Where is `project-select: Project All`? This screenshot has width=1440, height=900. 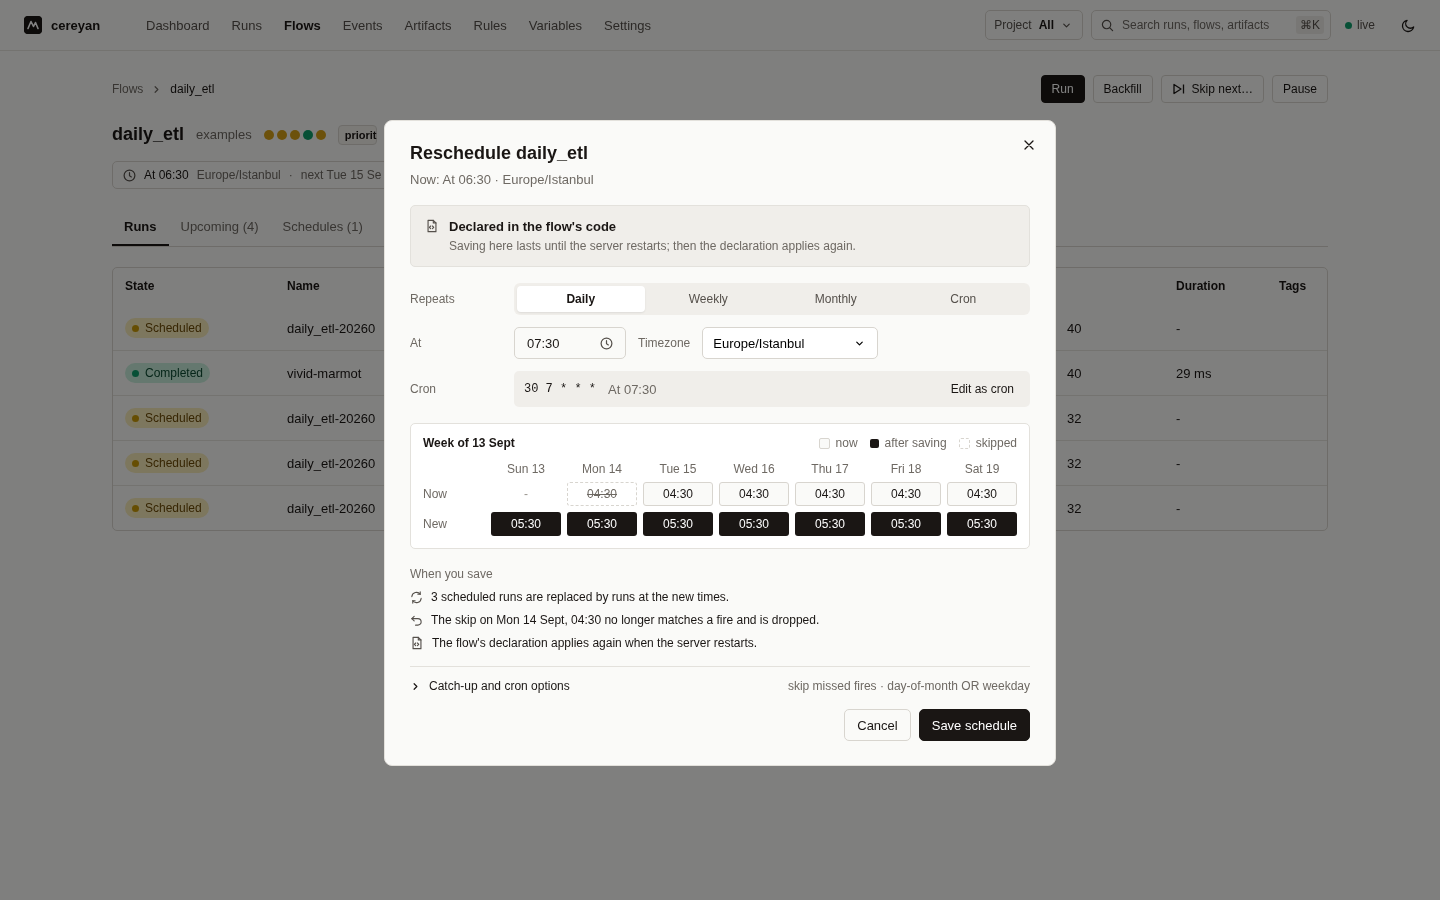
project-select: Project All is located at coordinates (1034, 25).